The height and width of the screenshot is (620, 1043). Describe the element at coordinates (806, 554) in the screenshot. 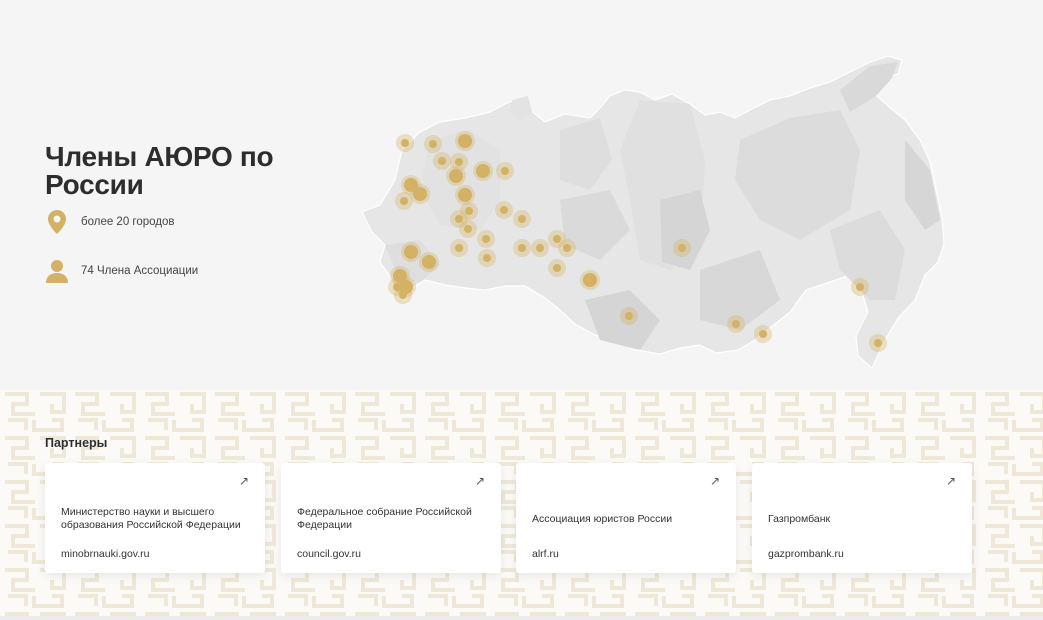

I see `partner-link: gazprombank.ru` at that location.